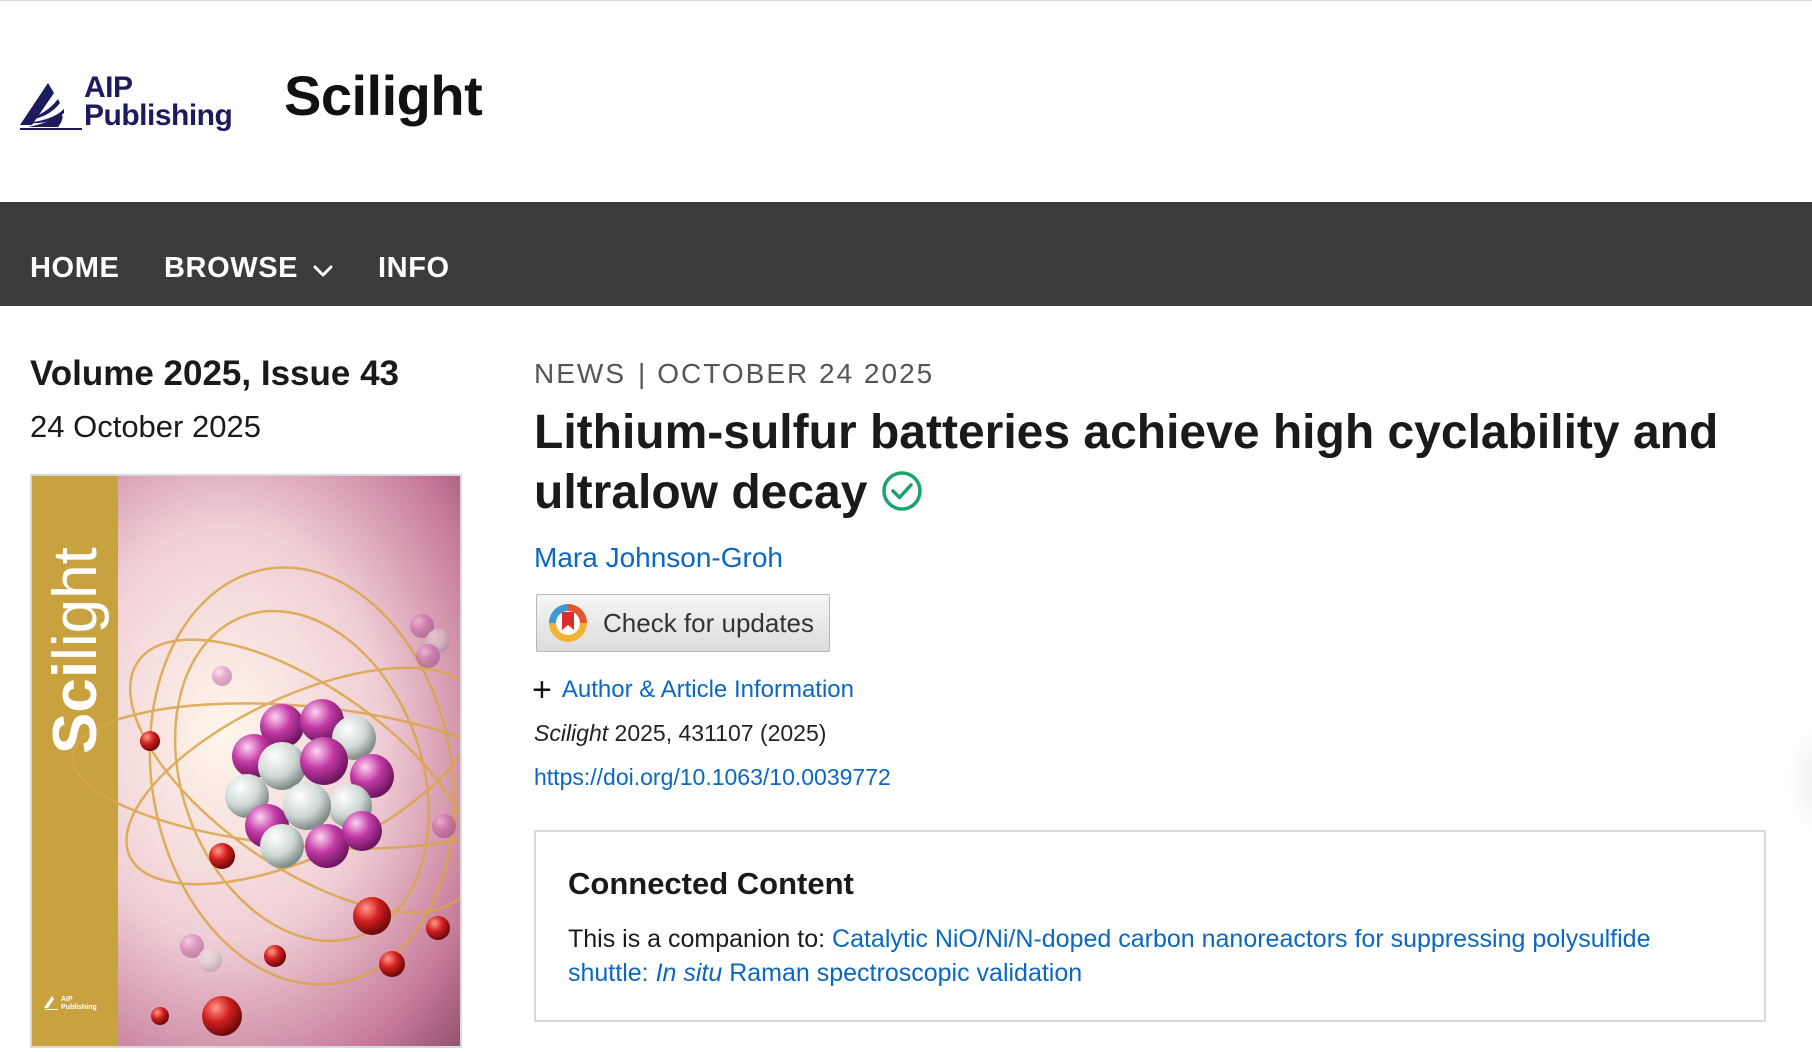 The width and height of the screenshot is (1812, 1052). What do you see at coordinates (108, 87) in the screenshot?
I see `aip-logo-line1: AIP` at bounding box center [108, 87].